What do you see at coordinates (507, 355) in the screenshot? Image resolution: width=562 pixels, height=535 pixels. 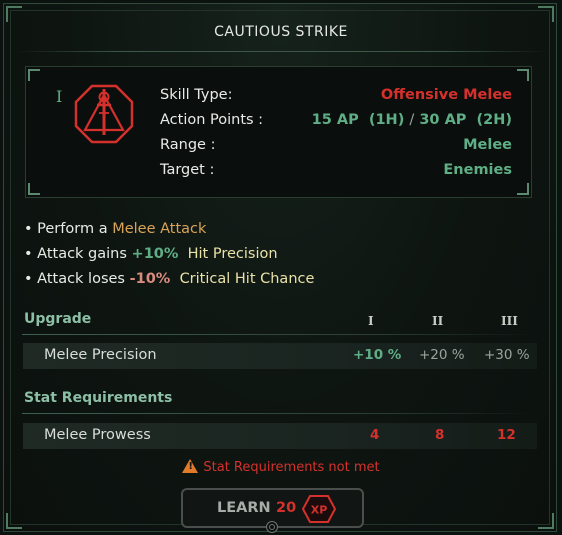 I see `upgrade-value-tier-3: +30 %` at bounding box center [507, 355].